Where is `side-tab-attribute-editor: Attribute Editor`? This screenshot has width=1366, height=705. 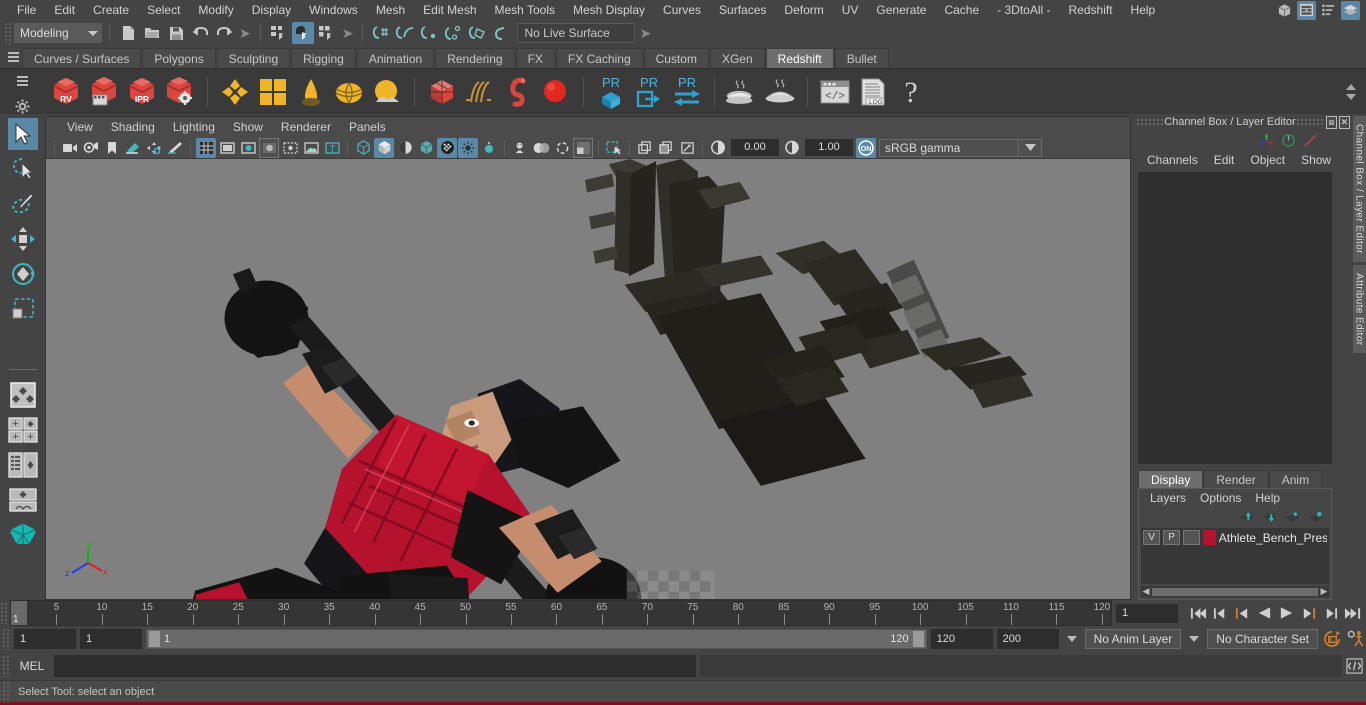 side-tab-attribute-editor: Attribute Editor is located at coordinates (1359, 309).